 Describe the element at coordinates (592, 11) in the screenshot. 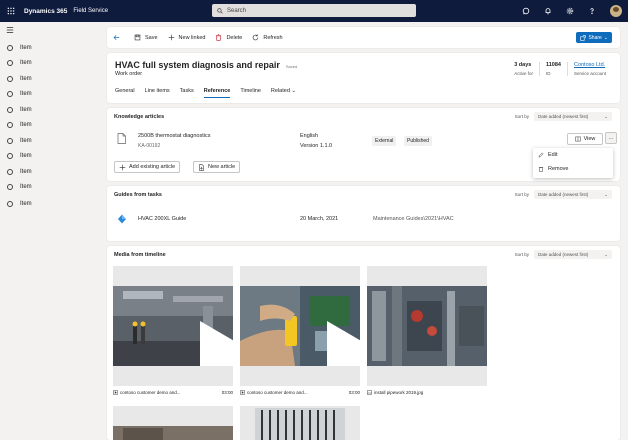

I see `help-icon` at that location.